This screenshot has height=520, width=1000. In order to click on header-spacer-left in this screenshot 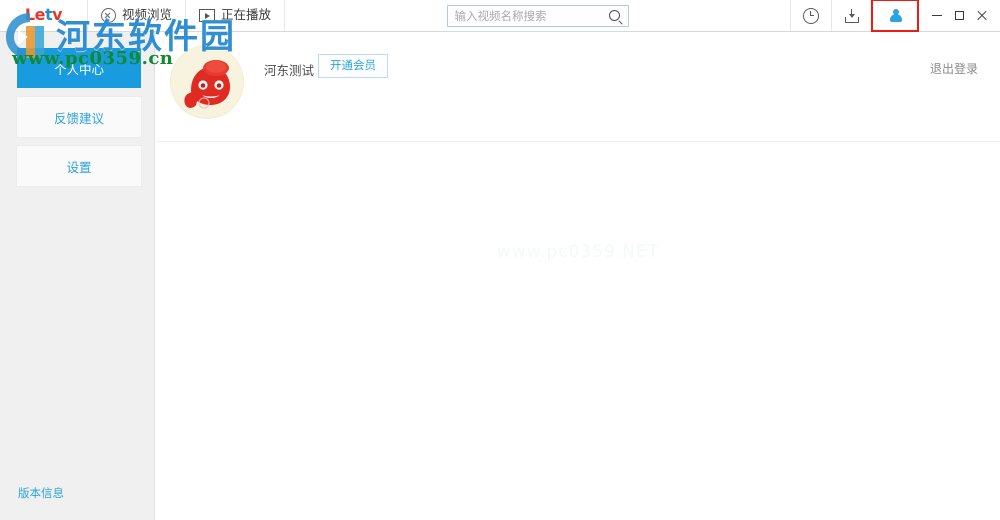, I will do `click(365, 15)`.